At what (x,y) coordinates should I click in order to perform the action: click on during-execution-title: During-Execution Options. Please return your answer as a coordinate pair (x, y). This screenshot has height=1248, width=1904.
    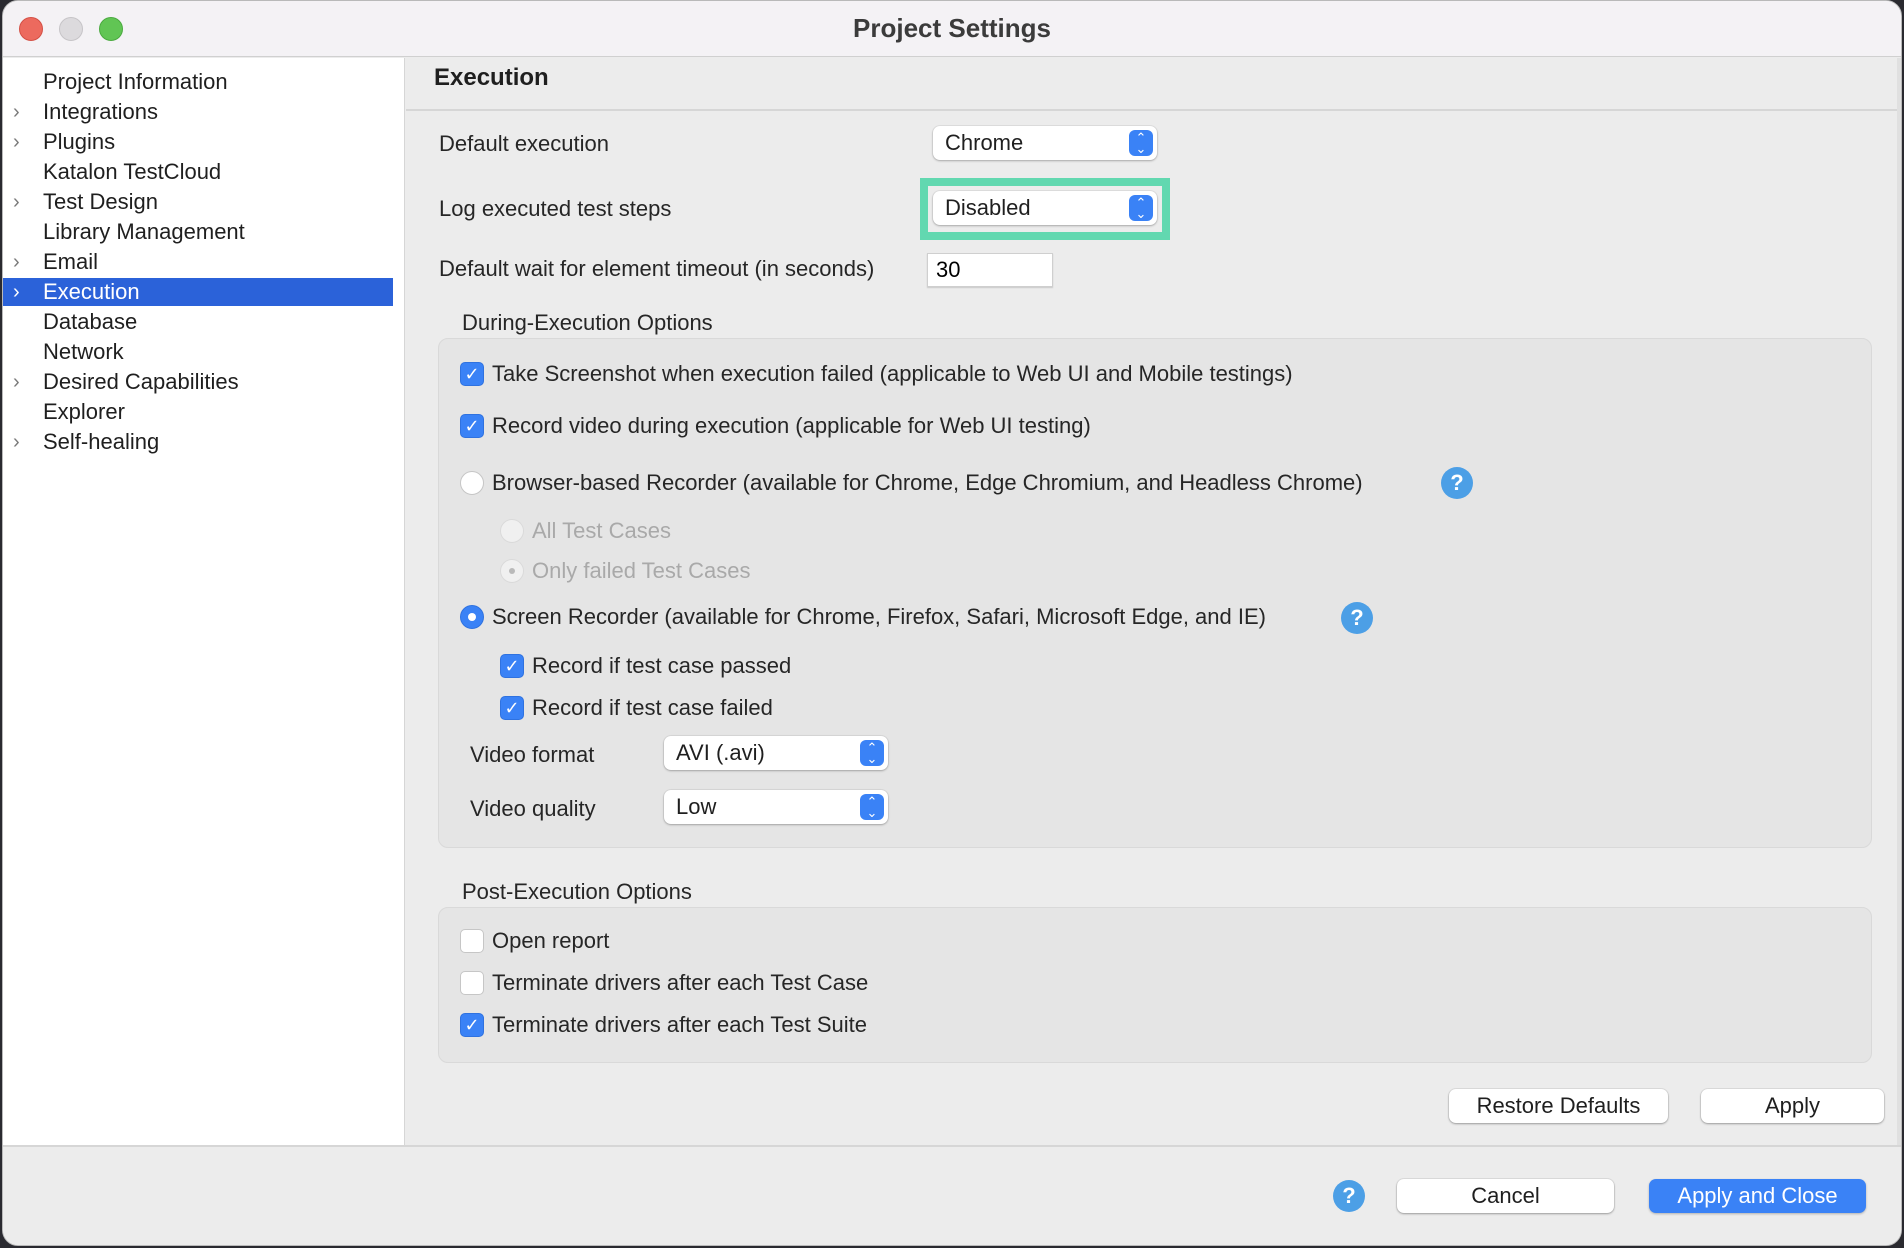
    Looking at the image, I should click on (587, 322).